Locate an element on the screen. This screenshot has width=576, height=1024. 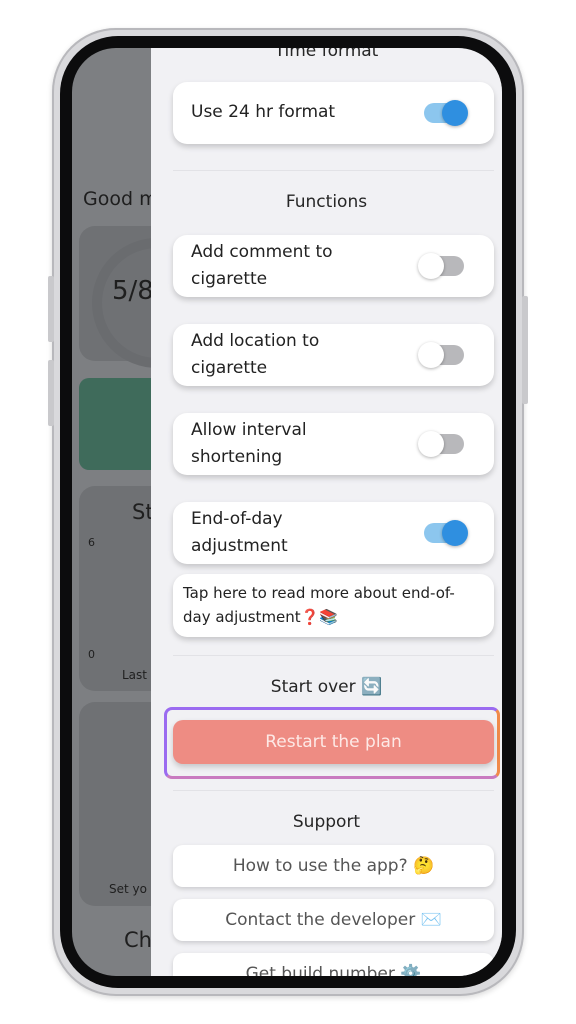
info-link-line: Tap here to read more about end-of- is located at coordinates (319, 593).